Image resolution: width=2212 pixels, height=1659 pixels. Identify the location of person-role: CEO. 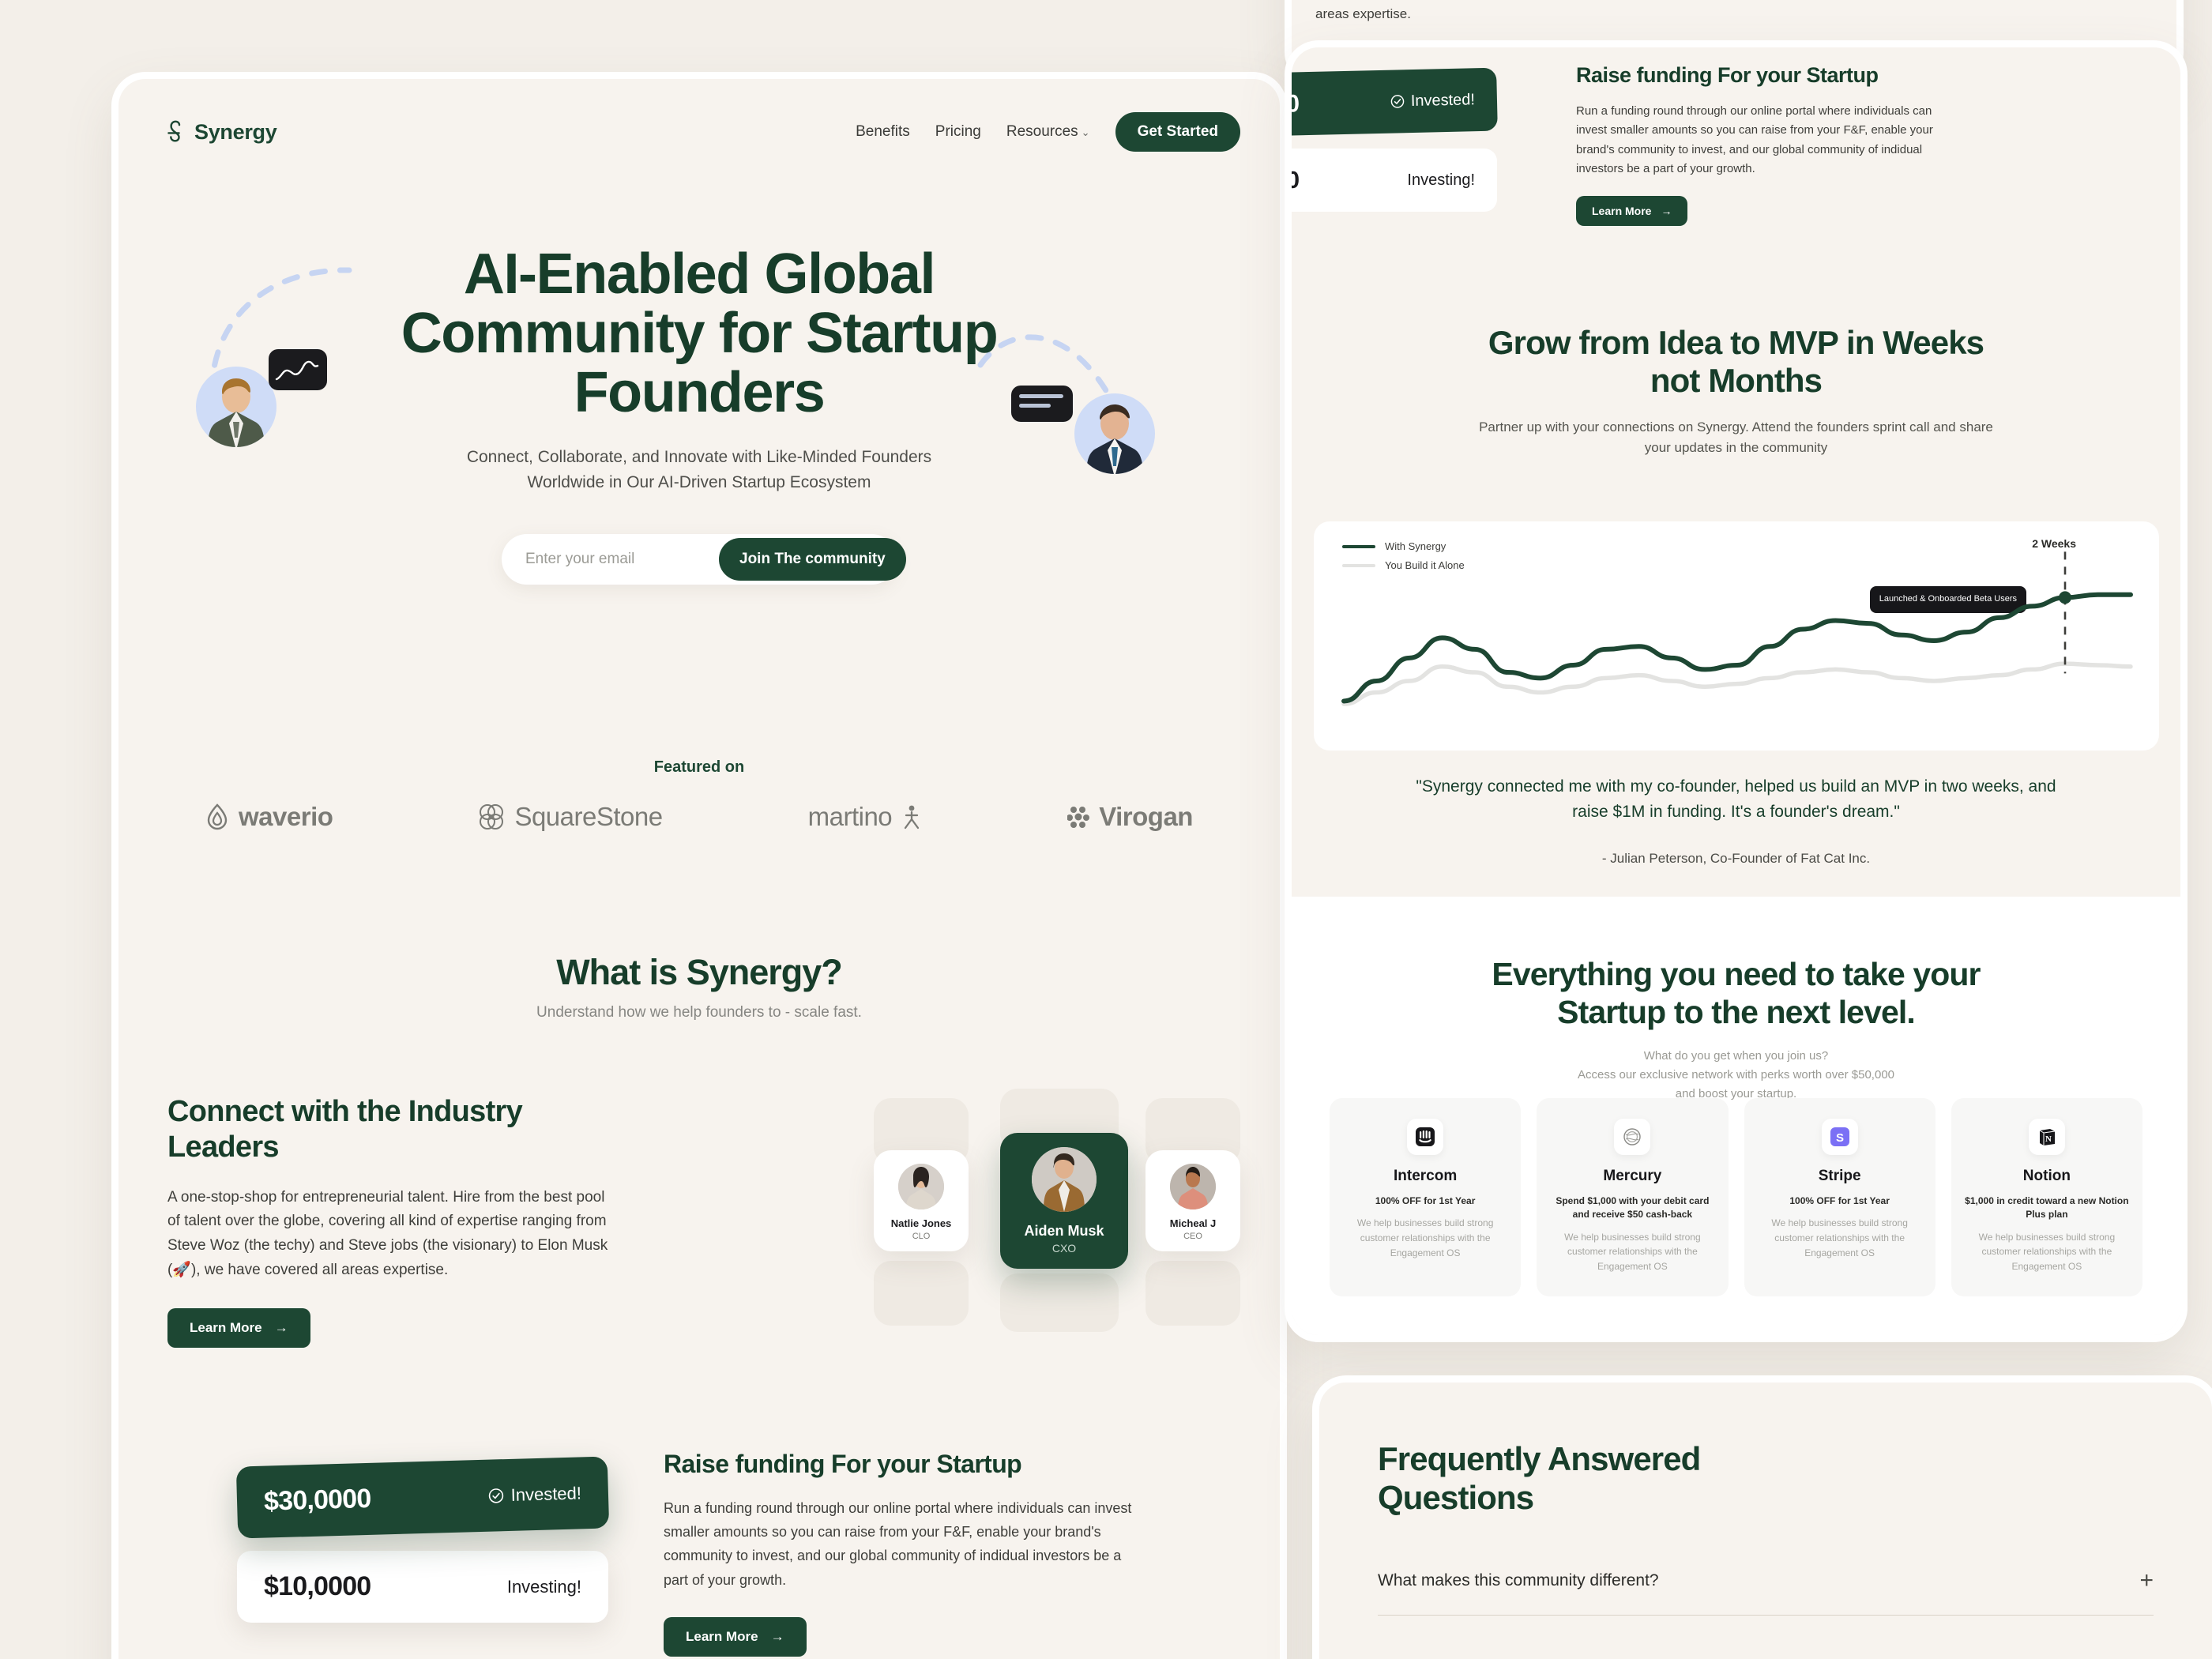
(1192, 1237).